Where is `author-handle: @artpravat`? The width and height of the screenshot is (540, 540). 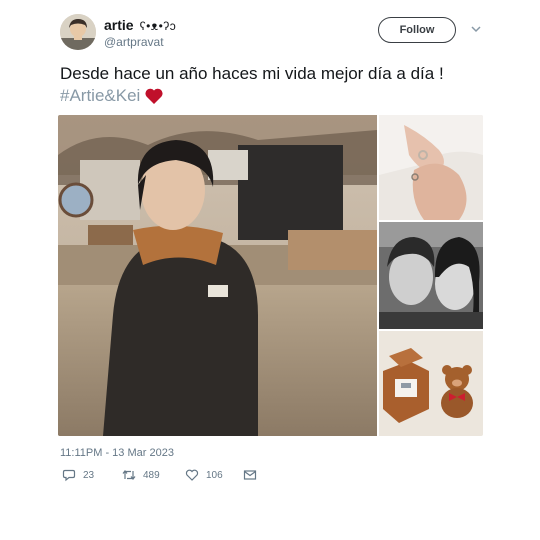
author-handle: @artpravat is located at coordinates (134, 42).